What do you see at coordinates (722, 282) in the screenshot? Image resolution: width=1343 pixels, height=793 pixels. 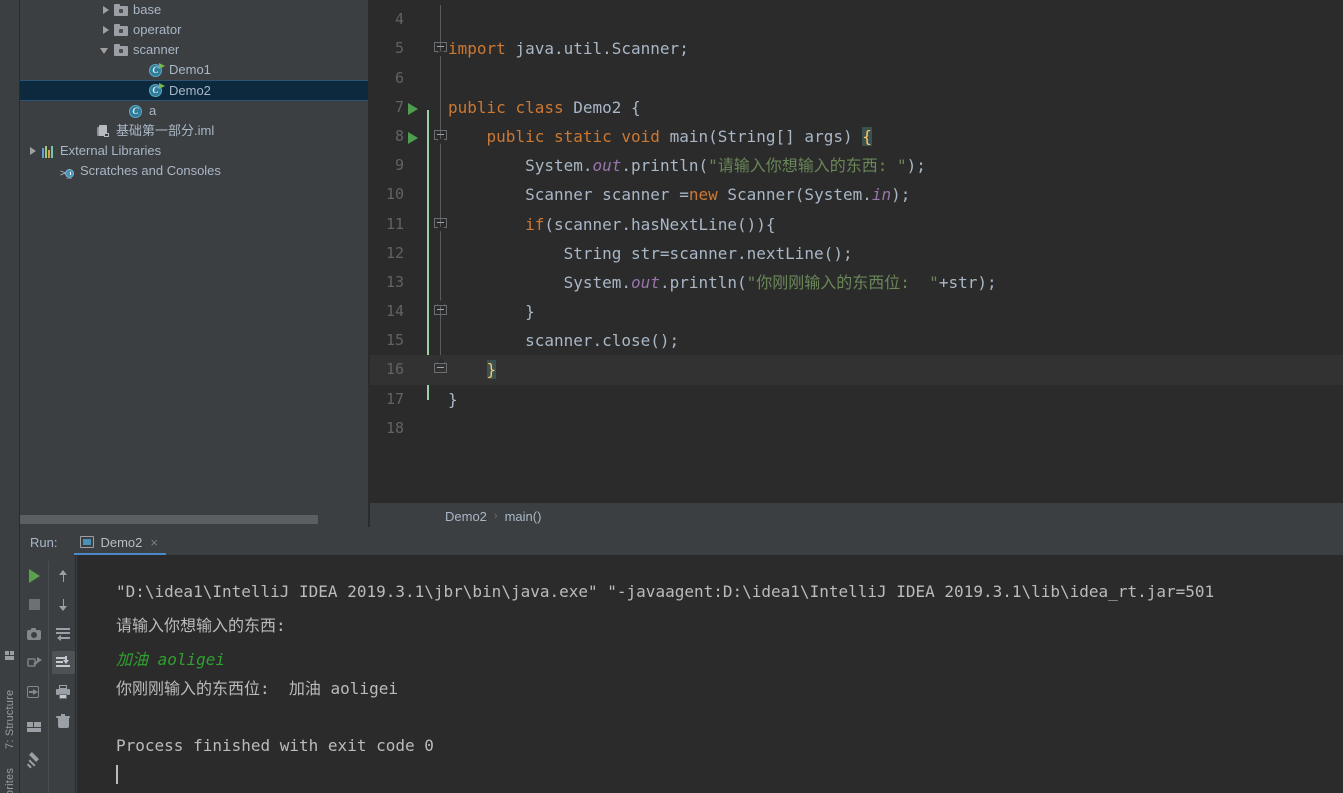 I see `code-text: System.out.println("你刚刚输入的东西位: "+str);` at bounding box center [722, 282].